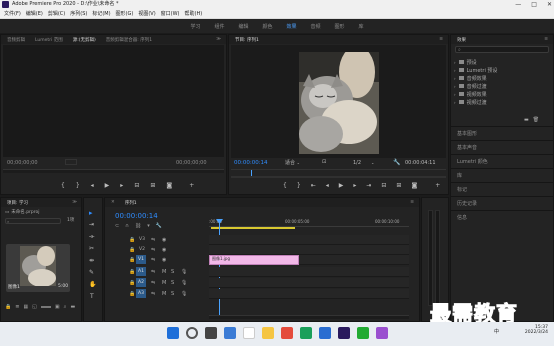 The width and height of the screenshot is (554, 346). I want to click on close-button: ✕, so click(549, 4).